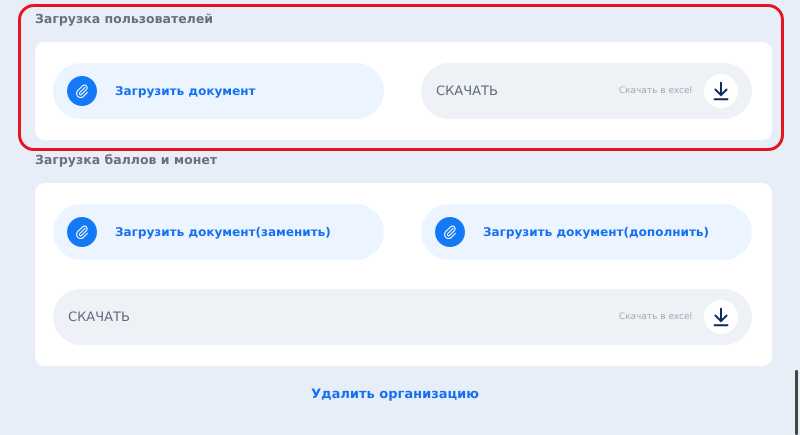 This screenshot has width=800, height=435. I want to click on section-title: Загрузка пользователей, so click(124, 19).